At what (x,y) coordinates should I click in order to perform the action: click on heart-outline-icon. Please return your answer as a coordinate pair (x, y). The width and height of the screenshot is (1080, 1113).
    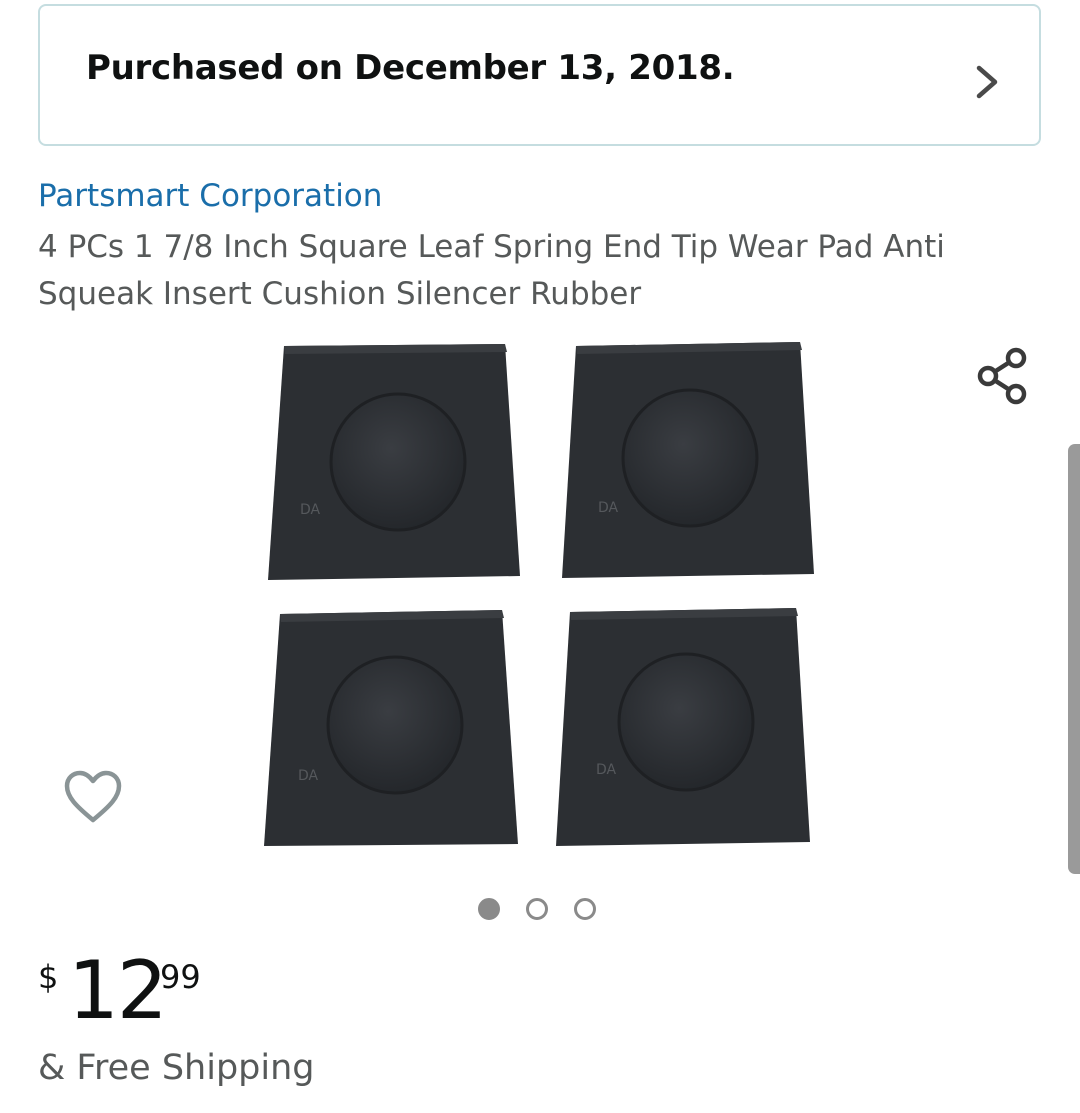
    Looking at the image, I should click on (93, 797).